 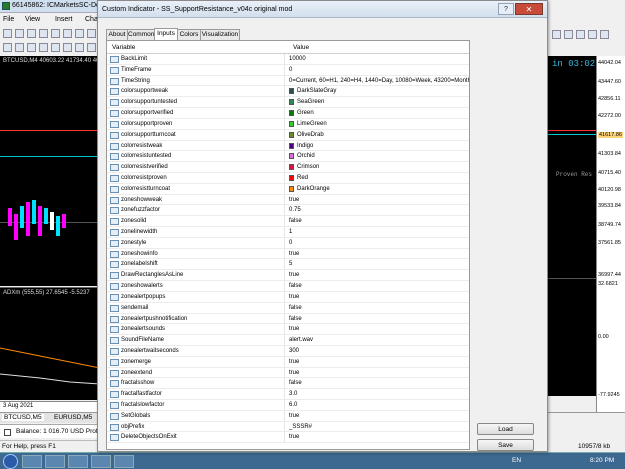 I want to click on variable-value: Green, so click(x=379, y=113).